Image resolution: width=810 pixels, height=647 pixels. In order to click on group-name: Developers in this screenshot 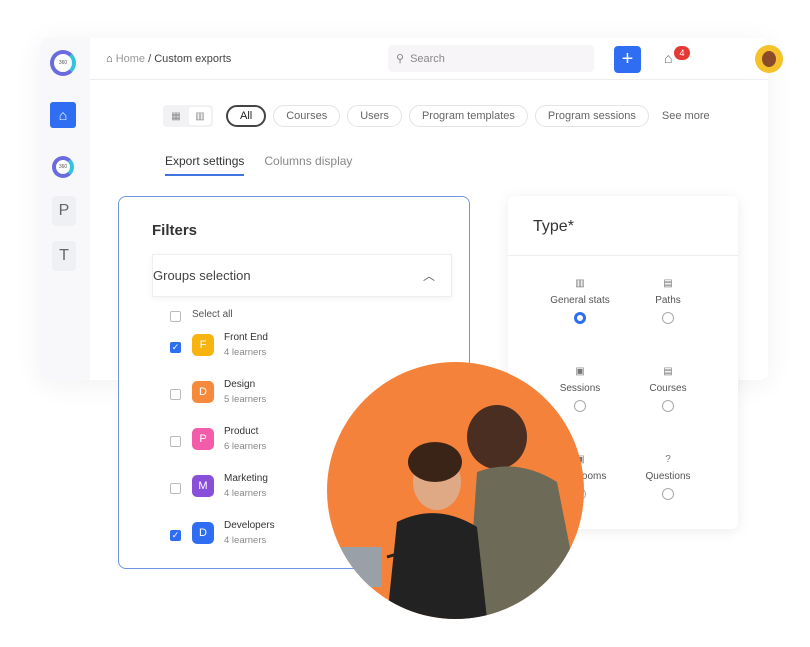, I will do `click(249, 525)`.